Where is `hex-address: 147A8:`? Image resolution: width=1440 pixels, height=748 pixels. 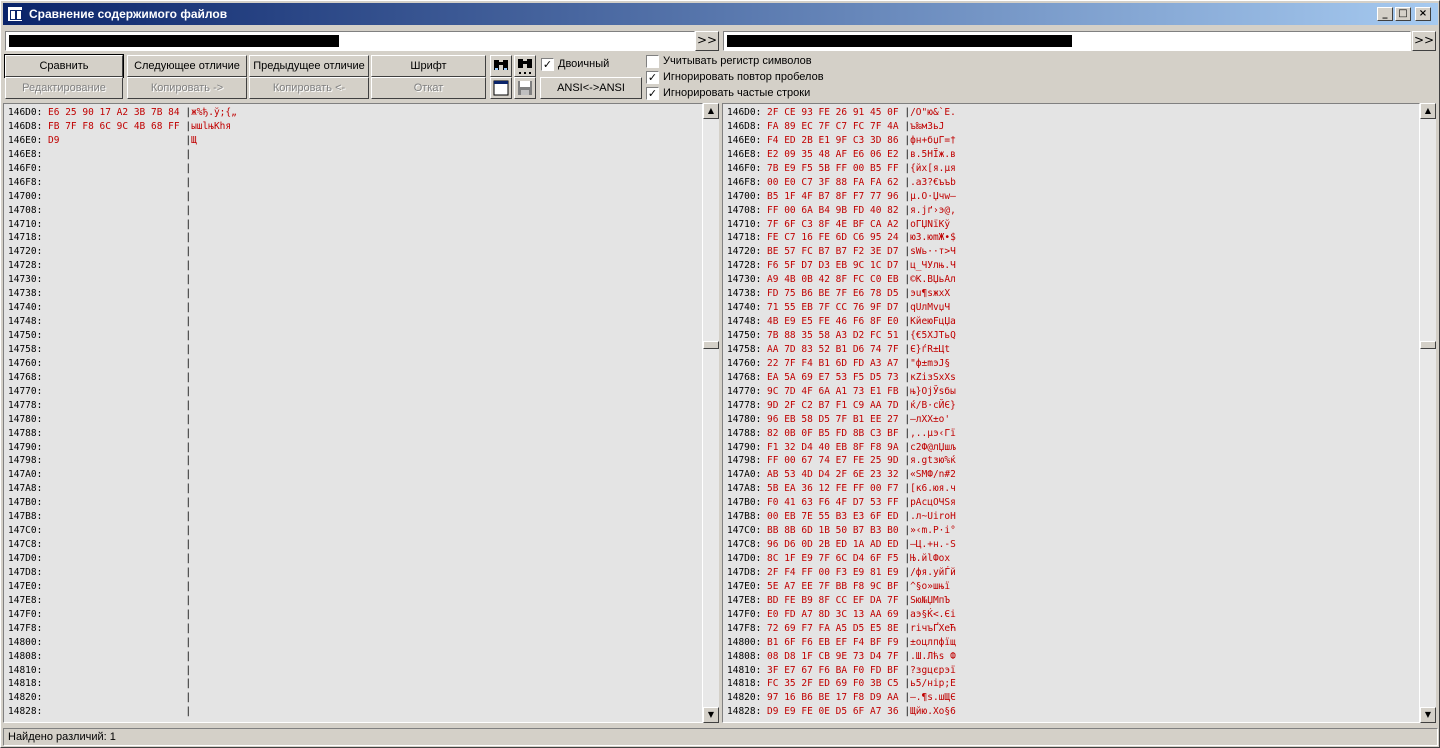 hex-address: 147A8: is located at coordinates (747, 489).